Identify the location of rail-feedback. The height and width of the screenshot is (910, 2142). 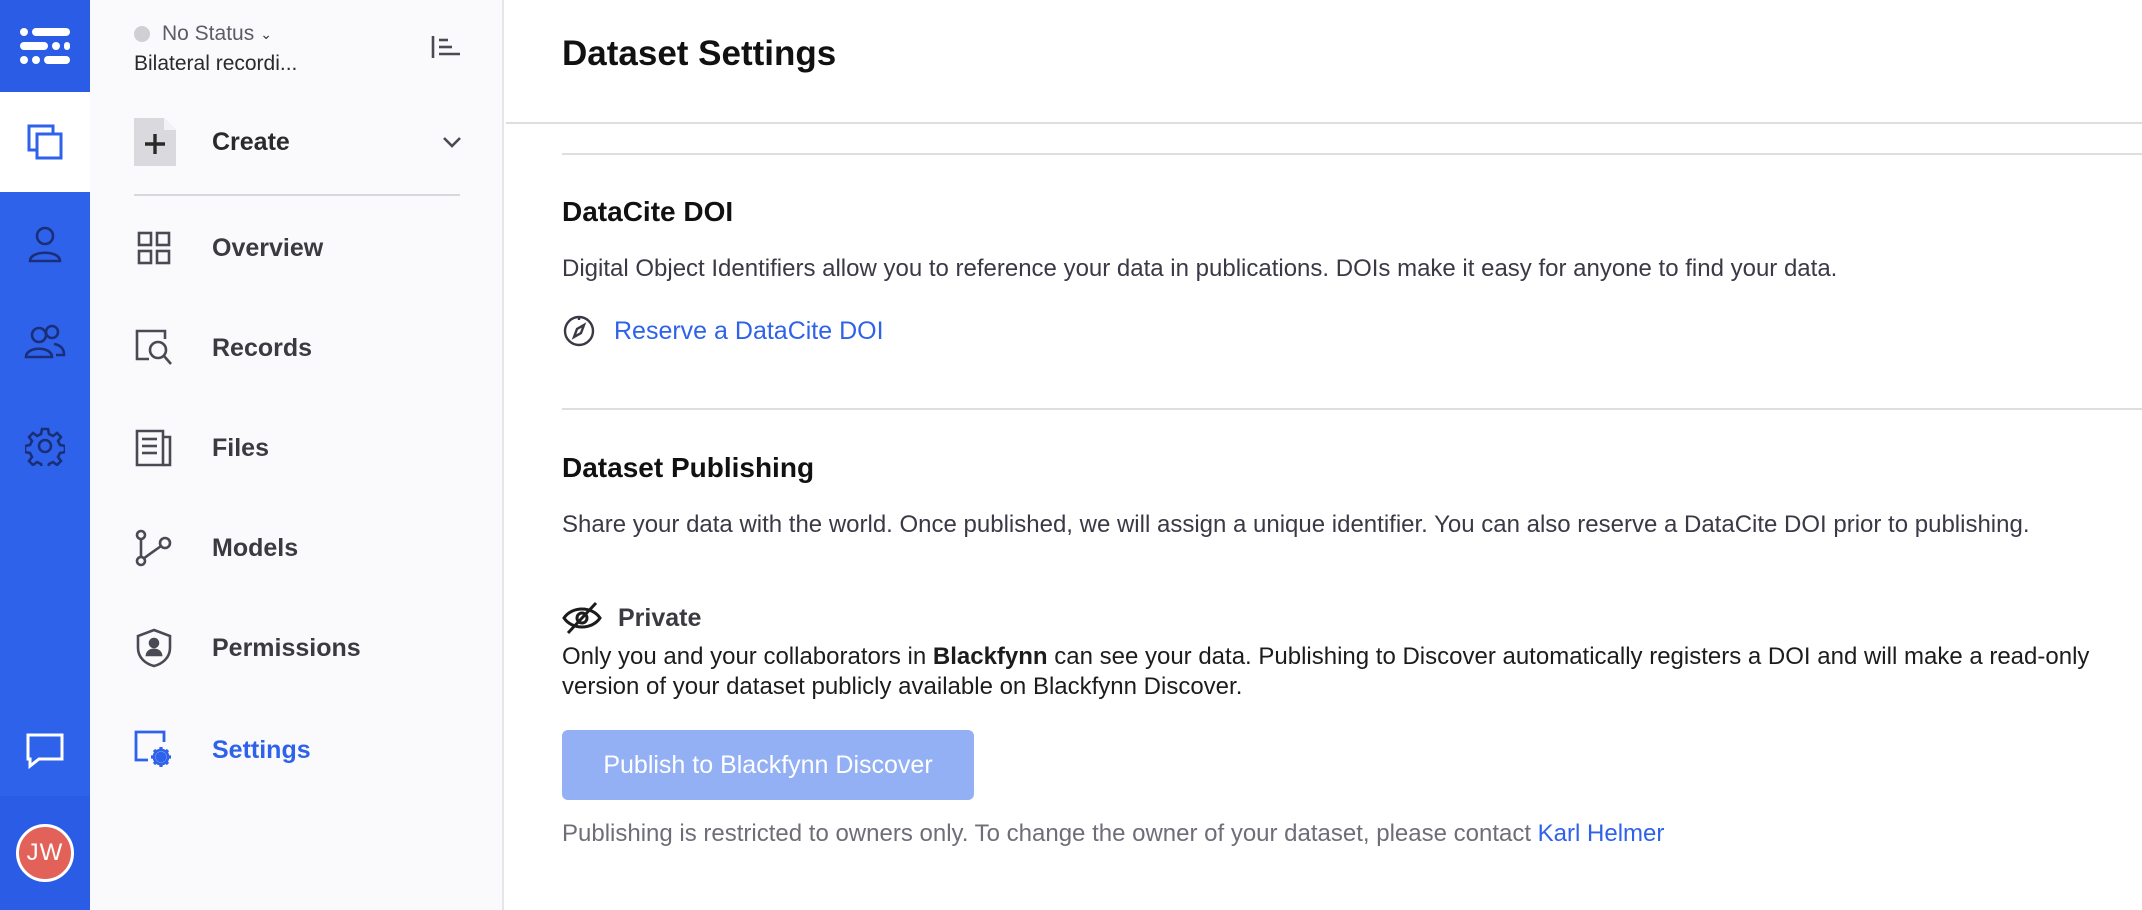
(45, 750).